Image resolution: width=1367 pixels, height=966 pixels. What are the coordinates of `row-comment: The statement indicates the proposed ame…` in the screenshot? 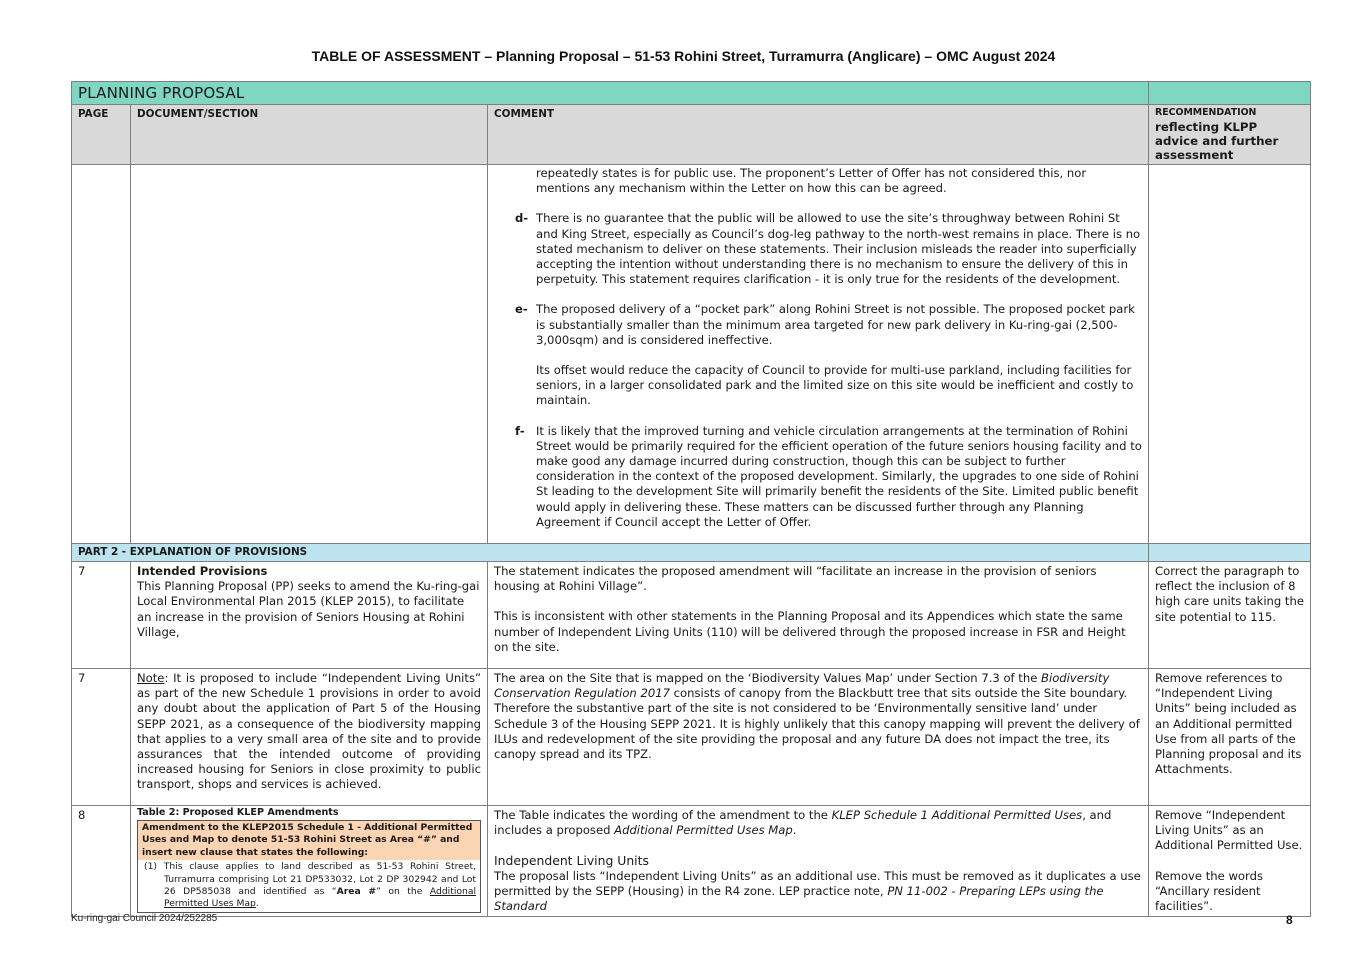 It's located at (818, 615).